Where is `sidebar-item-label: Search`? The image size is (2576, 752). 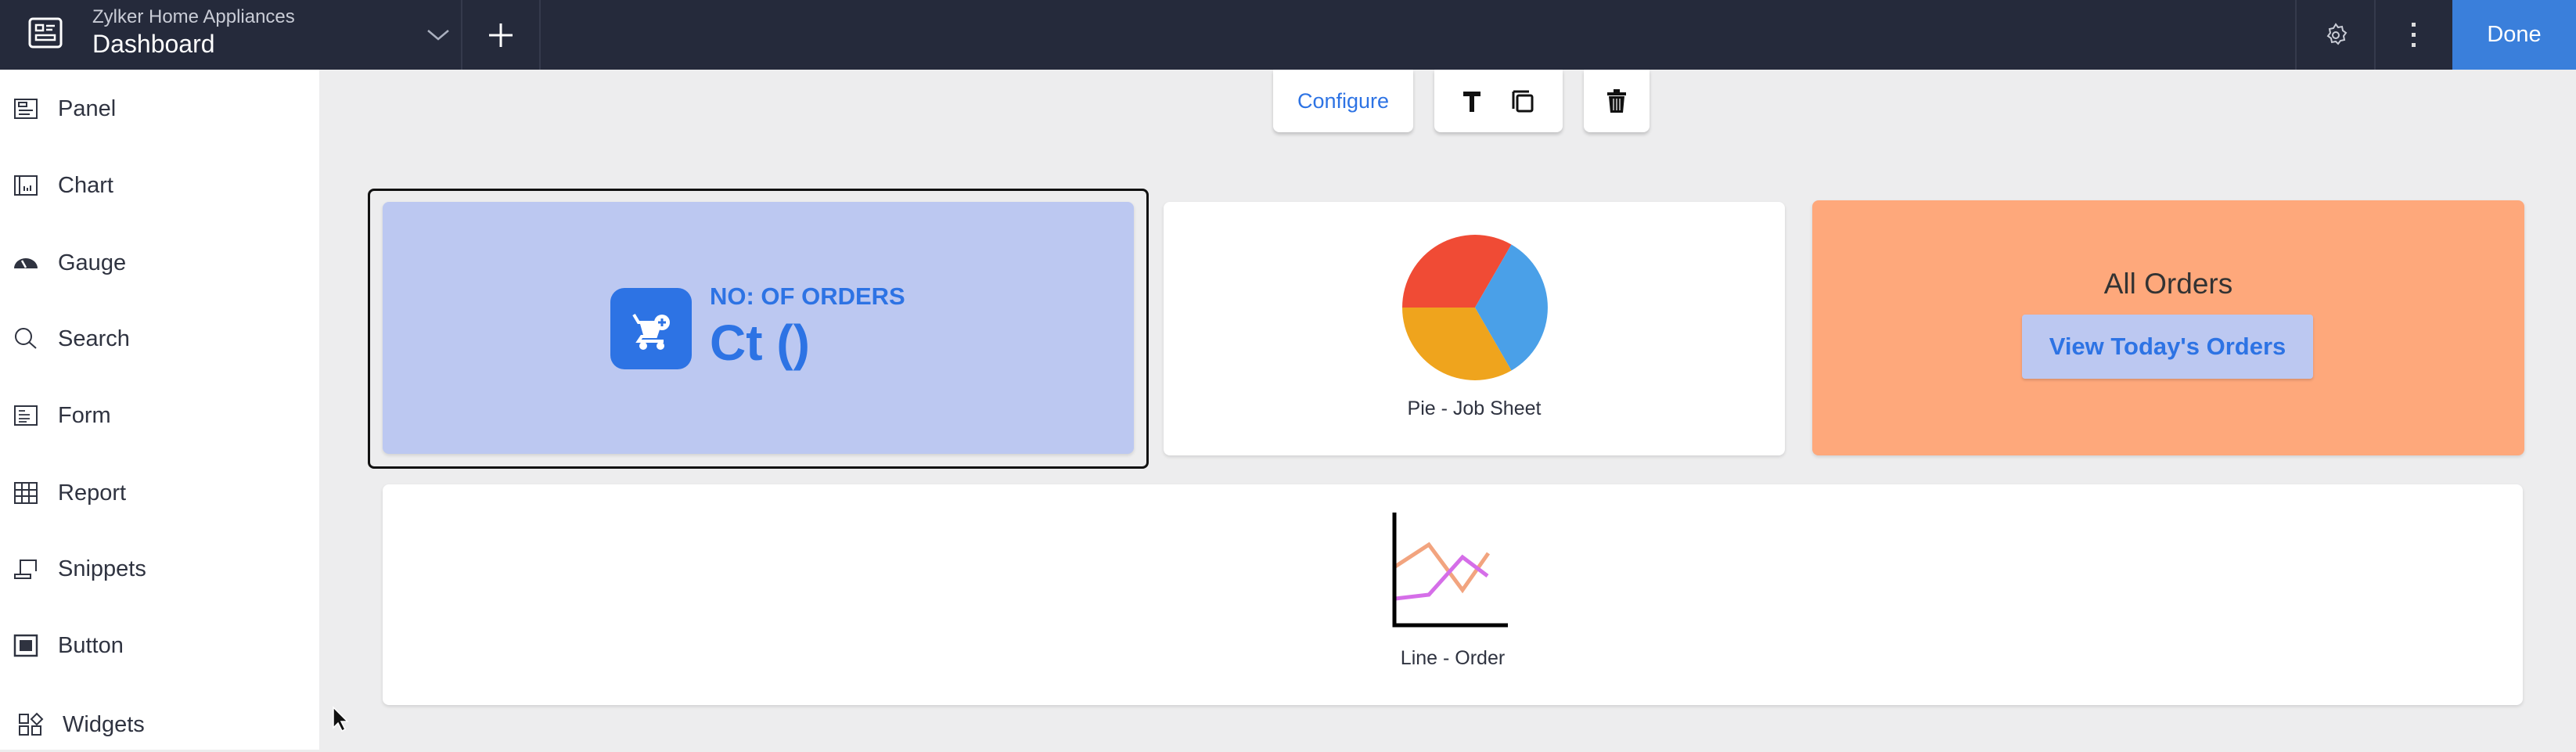
sidebar-item-label: Search is located at coordinates (94, 338).